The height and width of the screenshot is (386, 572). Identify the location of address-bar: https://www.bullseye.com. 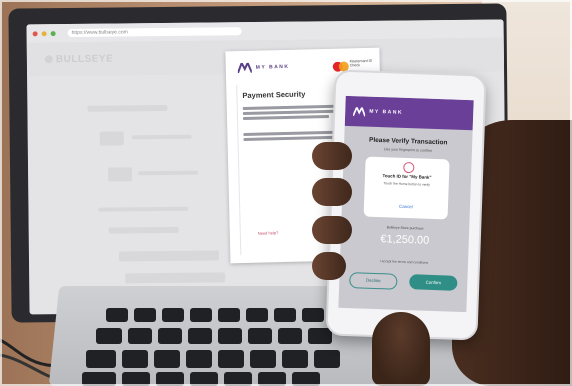
(154, 32).